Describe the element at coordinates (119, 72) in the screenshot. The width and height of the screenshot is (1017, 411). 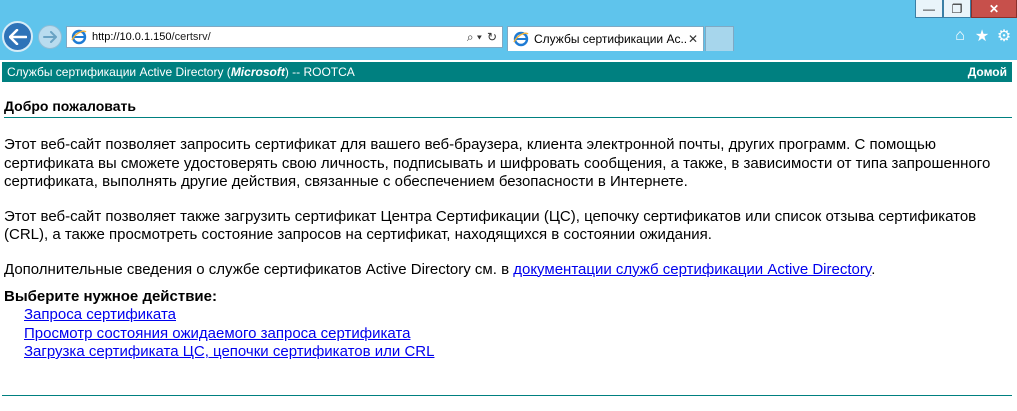
I see `banner-title-prefix: Службы сертификации Active Directory (` at that location.